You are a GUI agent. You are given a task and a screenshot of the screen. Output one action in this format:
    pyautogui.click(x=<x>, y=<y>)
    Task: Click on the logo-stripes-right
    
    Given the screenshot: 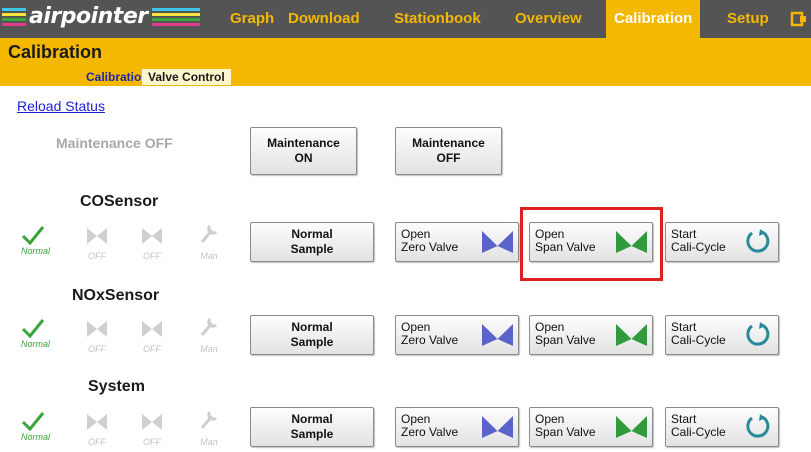 What is the action you would take?
    pyautogui.click(x=176, y=18)
    